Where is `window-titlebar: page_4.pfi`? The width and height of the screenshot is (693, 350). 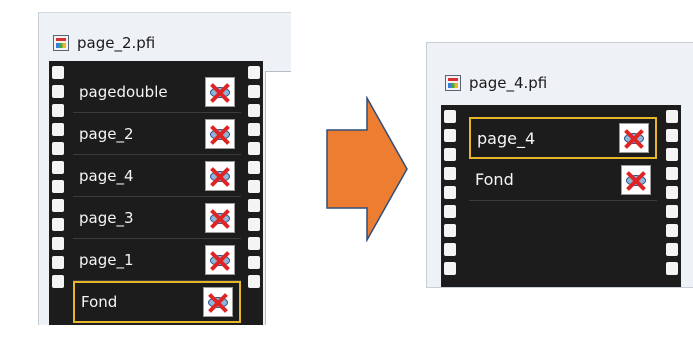 window-titlebar: page_4.pfi is located at coordinates (496, 83).